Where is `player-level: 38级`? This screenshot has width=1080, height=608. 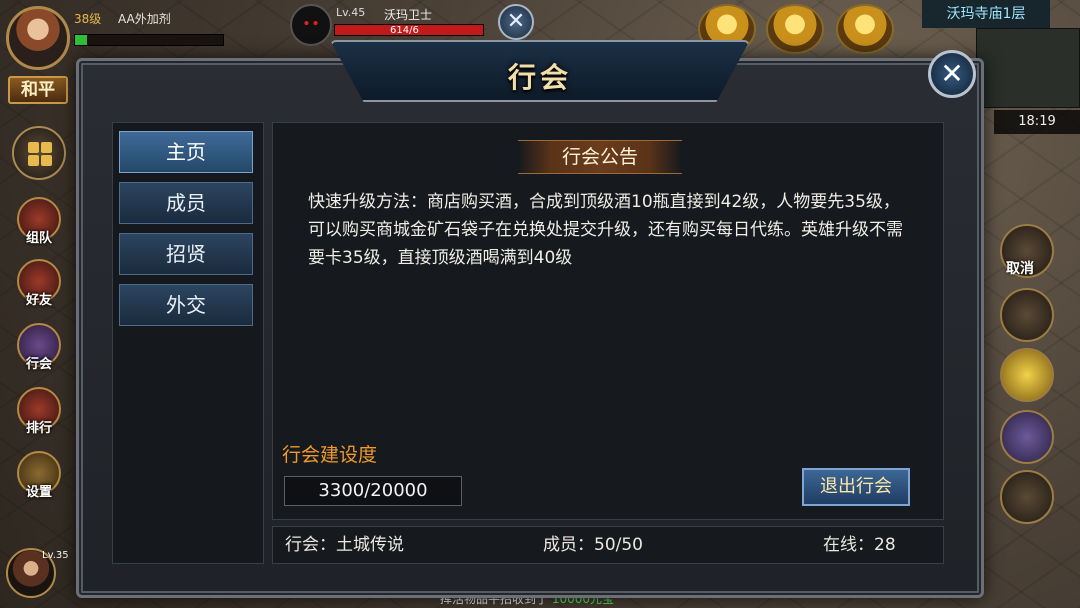
player-level: 38级 is located at coordinates (88, 19).